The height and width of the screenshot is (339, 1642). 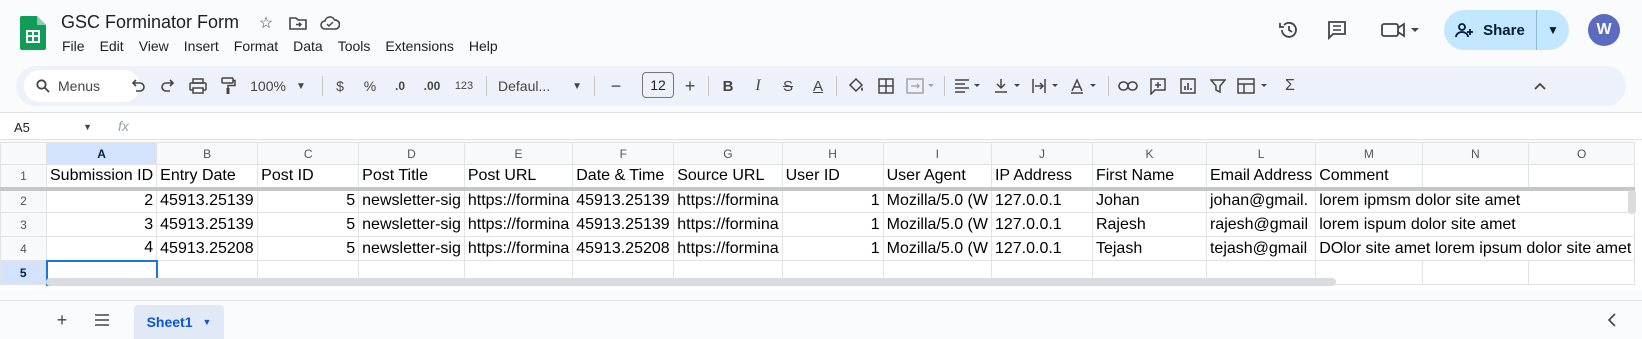 What do you see at coordinates (370, 86) in the screenshot?
I see `percent-button: %` at bounding box center [370, 86].